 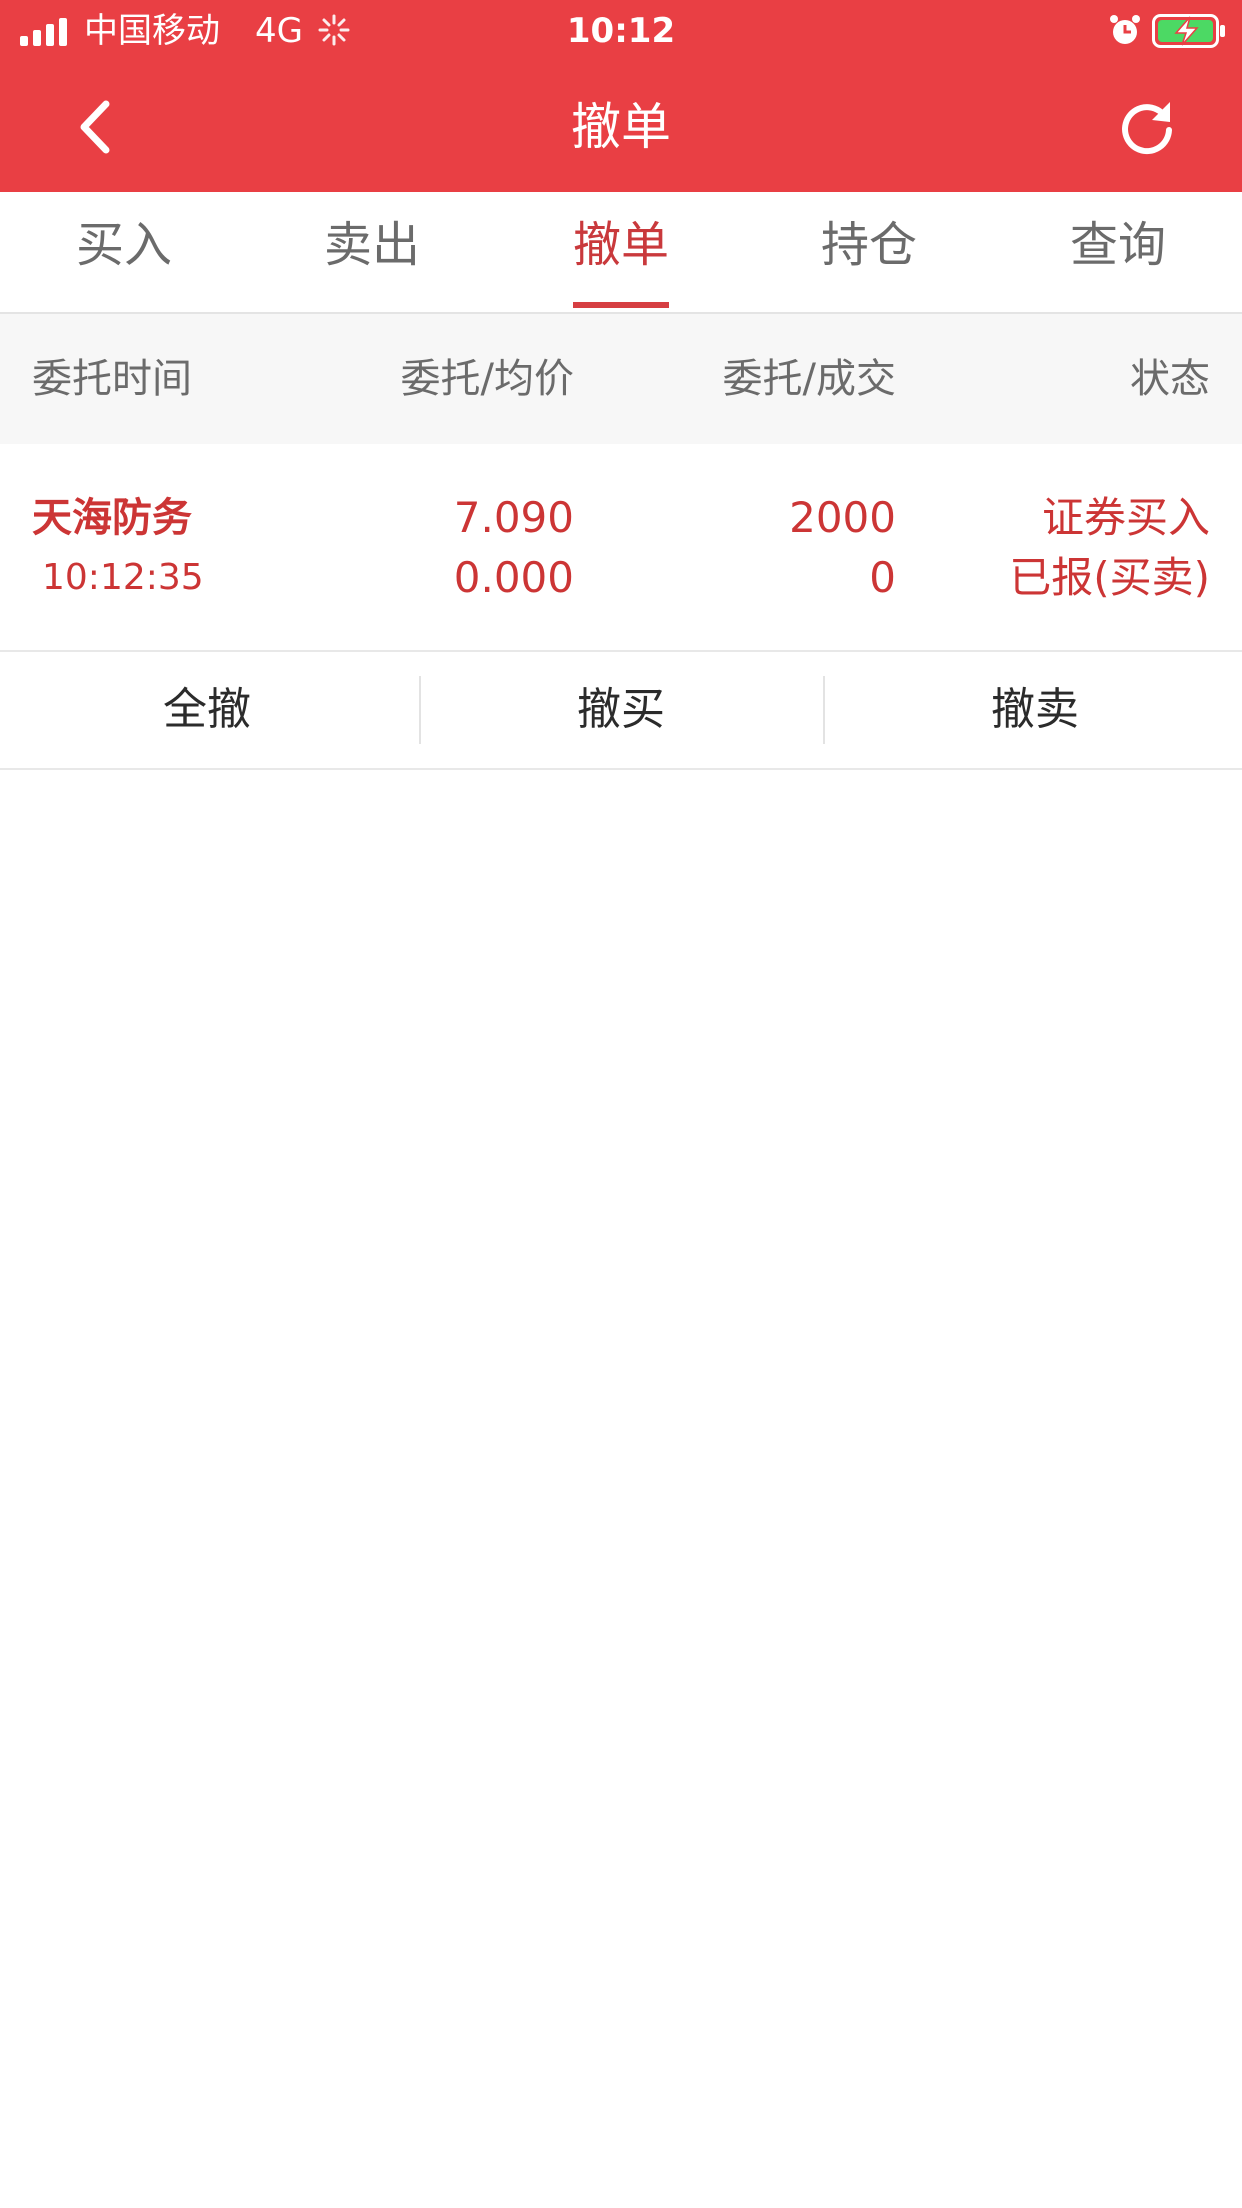 I want to click on clock-time: 10:12, so click(x=621, y=31).